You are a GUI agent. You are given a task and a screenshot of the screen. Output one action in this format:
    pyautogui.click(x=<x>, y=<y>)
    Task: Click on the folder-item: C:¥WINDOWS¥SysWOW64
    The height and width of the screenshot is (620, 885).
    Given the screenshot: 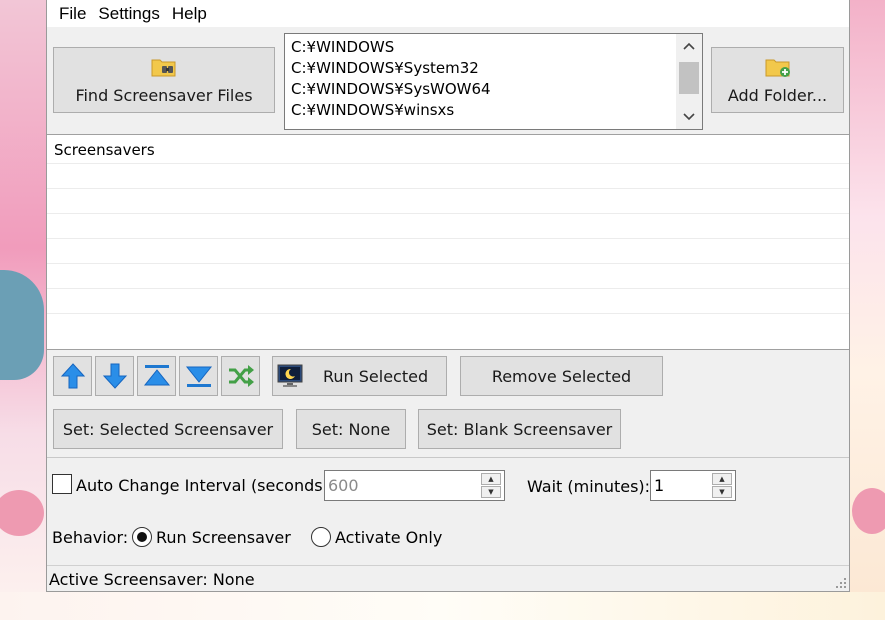 What is the action you would take?
    pyautogui.click(x=496, y=89)
    